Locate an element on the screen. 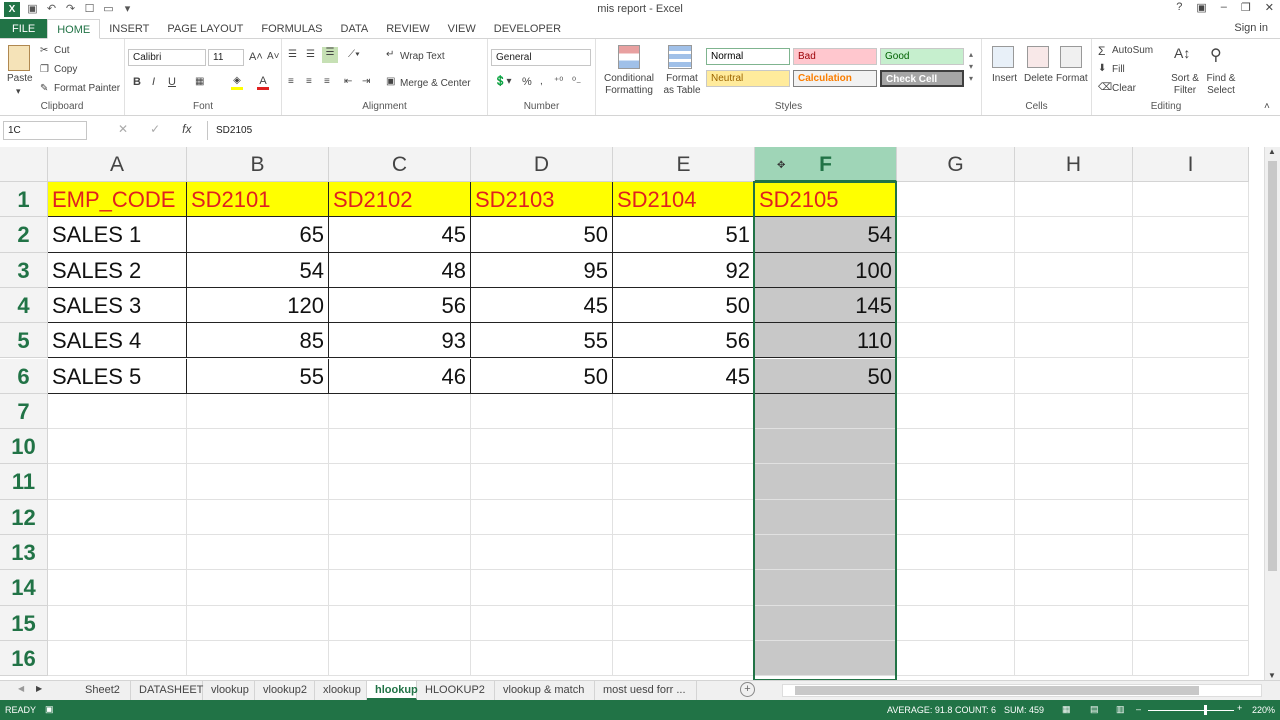  clear-icon: ⌫ is located at coordinates (1105, 87).